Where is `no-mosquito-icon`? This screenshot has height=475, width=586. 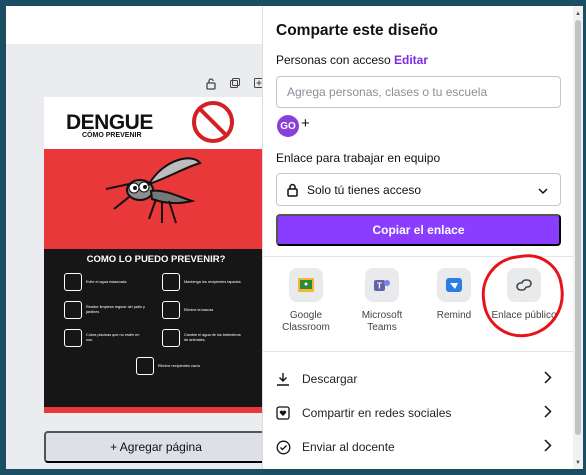
no-mosquito-icon is located at coordinates (213, 122).